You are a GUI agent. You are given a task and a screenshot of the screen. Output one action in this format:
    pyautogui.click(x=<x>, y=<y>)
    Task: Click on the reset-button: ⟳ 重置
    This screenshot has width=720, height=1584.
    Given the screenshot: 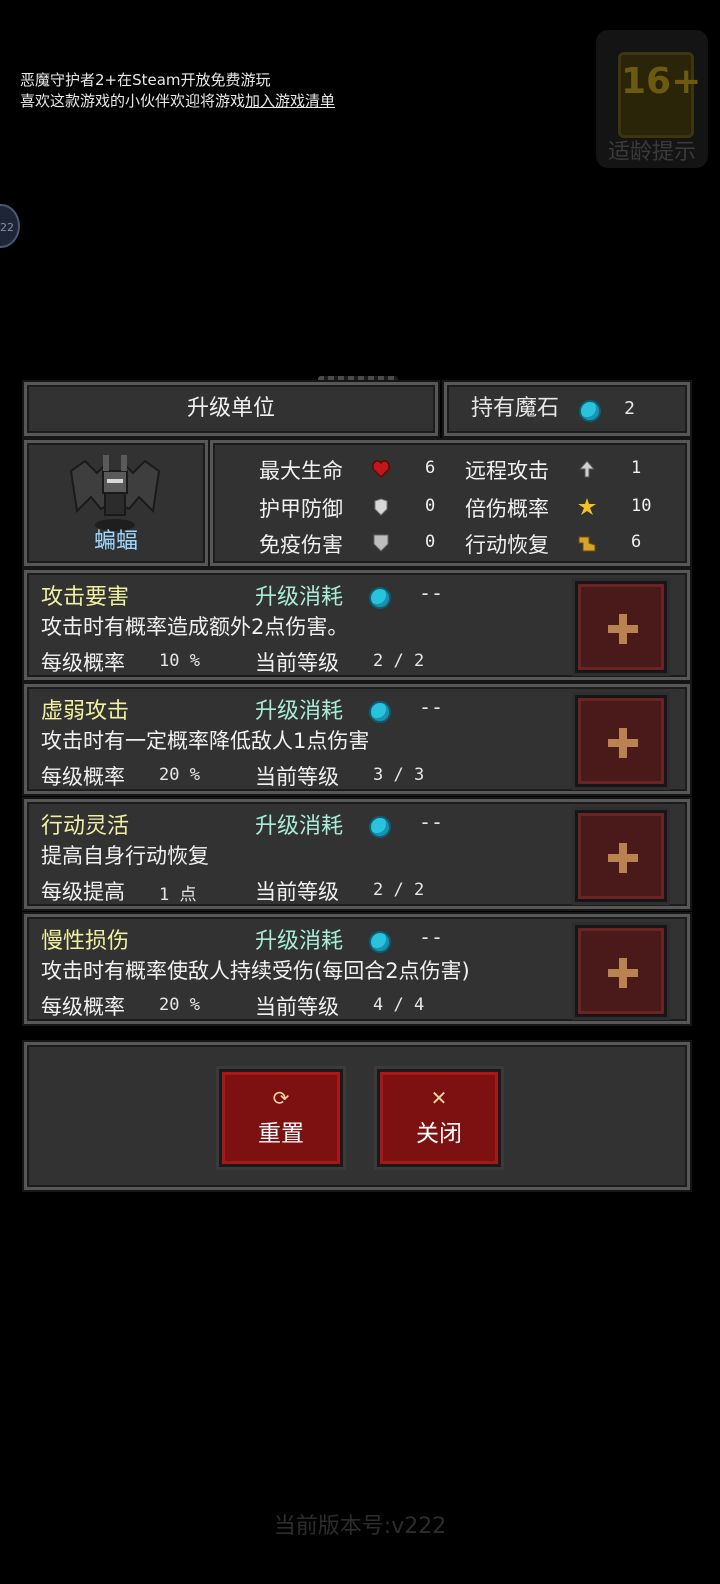 What is the action you would take?
    pyautogui.click(x=281, y=1118)
    